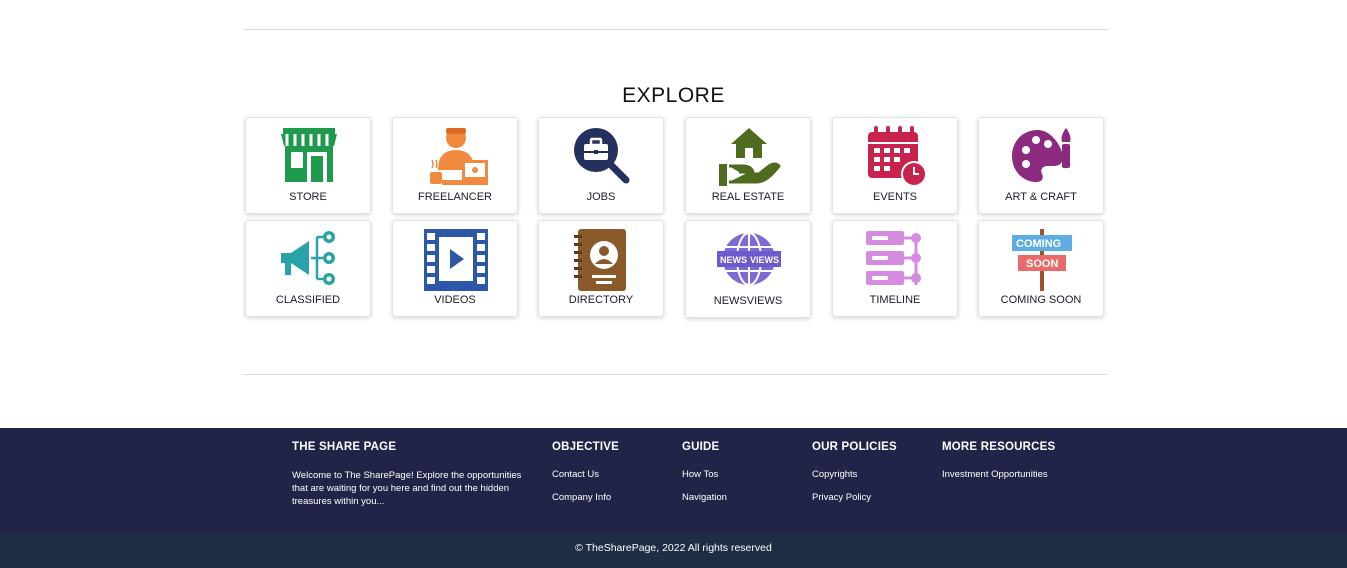  I want to click on tile-label: EVENTS, so click(894, 197).